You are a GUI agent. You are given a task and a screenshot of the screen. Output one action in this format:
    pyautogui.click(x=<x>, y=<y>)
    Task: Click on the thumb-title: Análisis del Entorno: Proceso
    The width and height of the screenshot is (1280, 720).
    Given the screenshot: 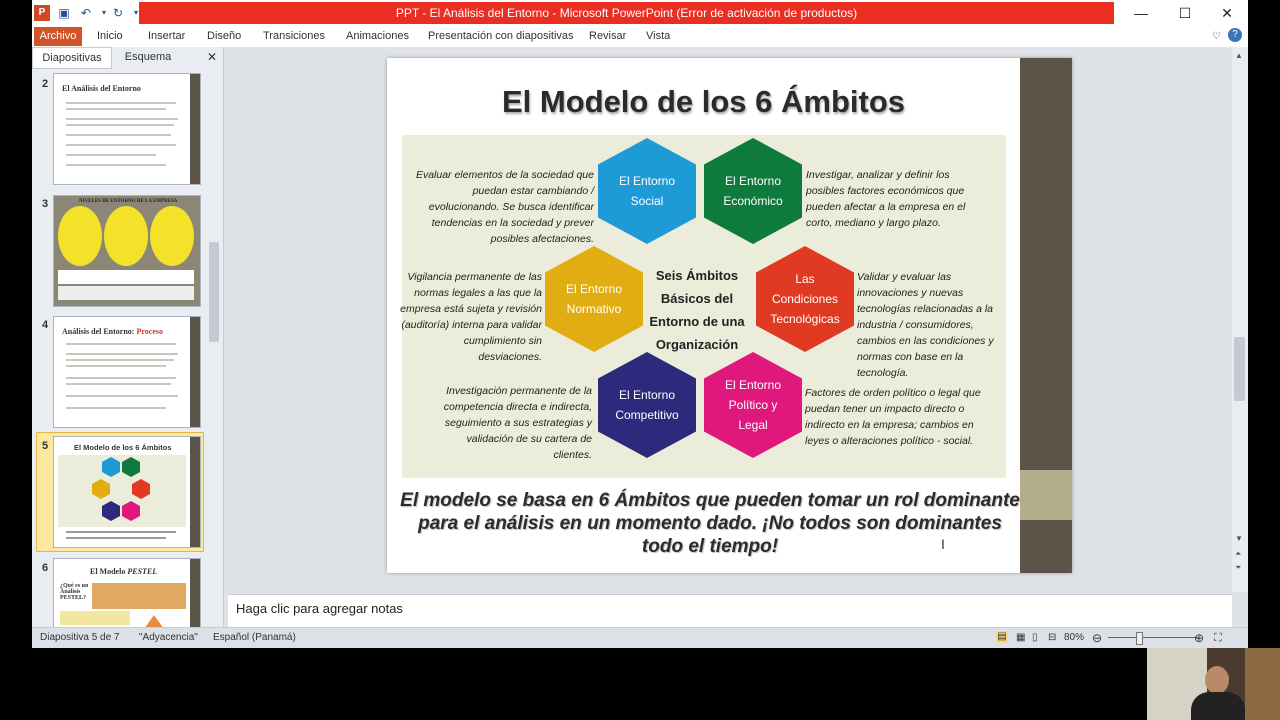 What is the action you would take?
    pyautogui.click(x=112, y=331)
    